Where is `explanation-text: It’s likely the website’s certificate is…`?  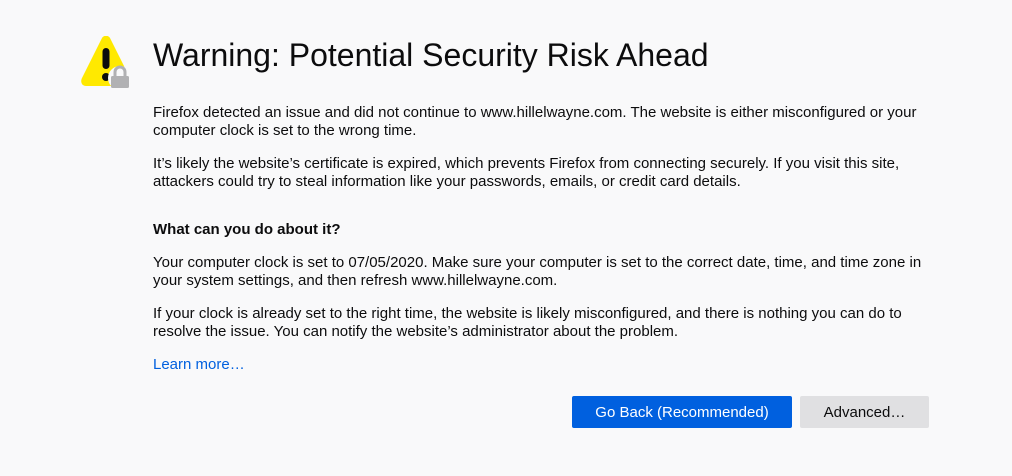
explanation-text: It’s likely the website’s certificate is… is located at coordinates (526, 172).